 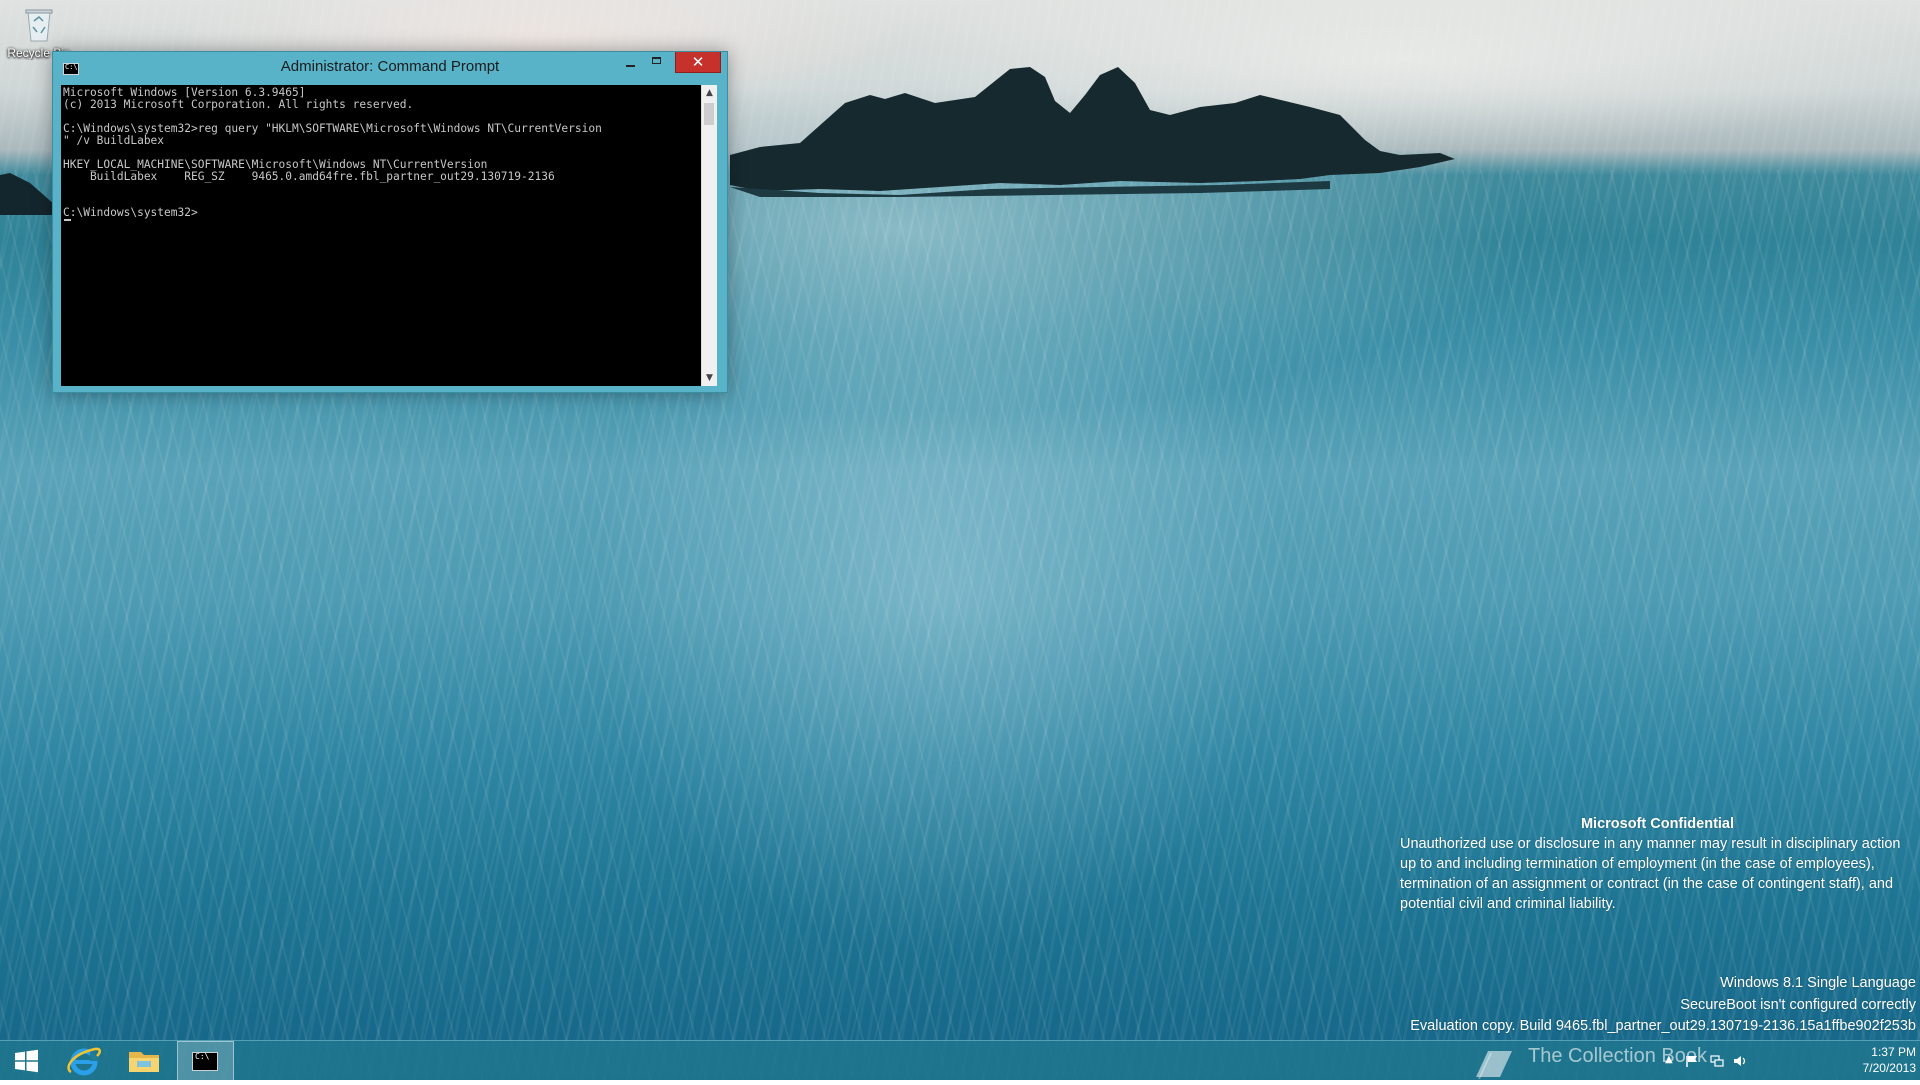 What do you see at coordinates (67, 220) in the screenshot?
I see `text-cursor` at bounding box center [67, 220].